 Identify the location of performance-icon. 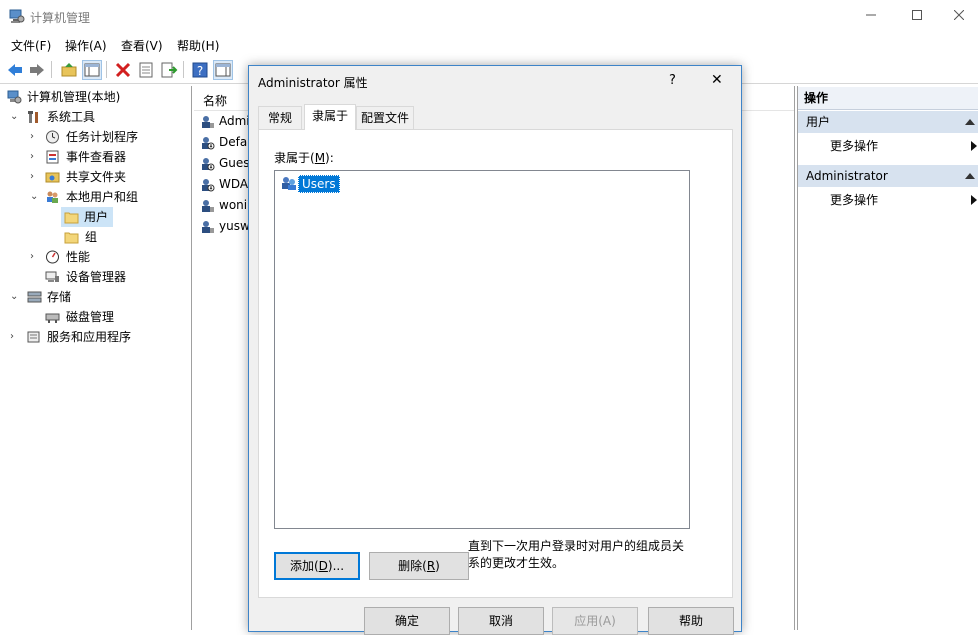
(52, 257).